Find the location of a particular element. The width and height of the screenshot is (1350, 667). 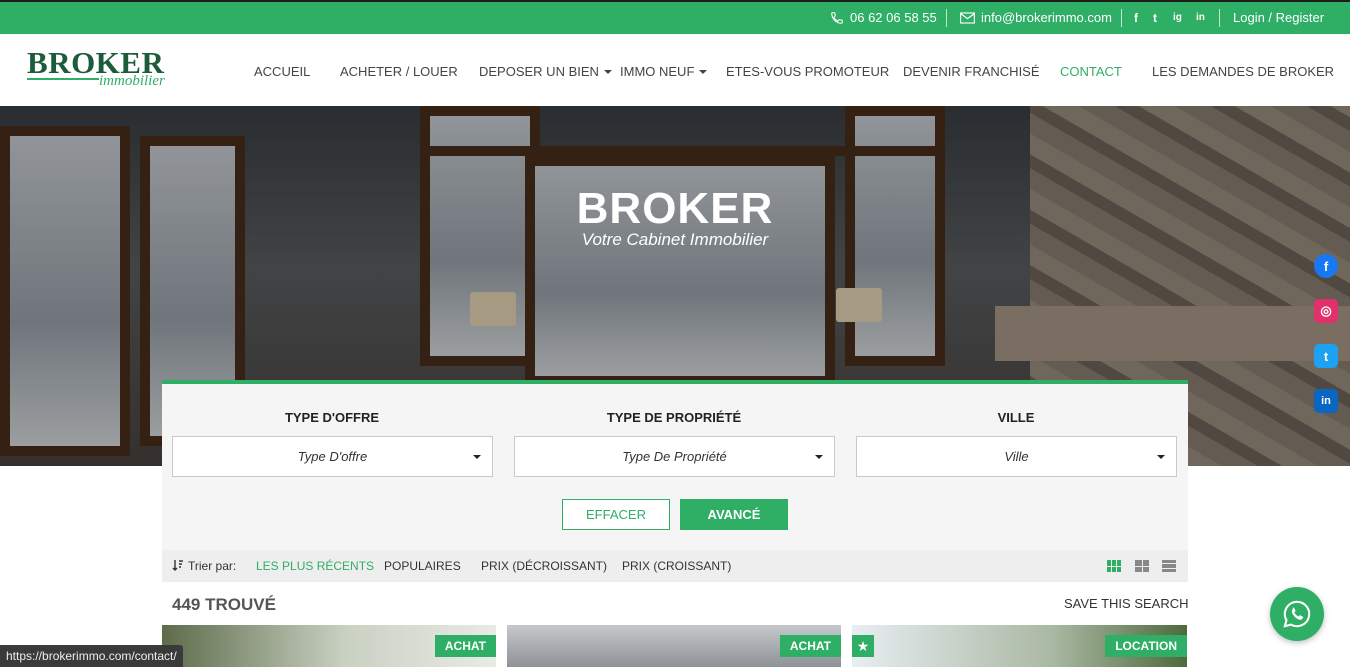

nav-item-acheter-louer: ACHETER / LOUER is located at coordinates (399, 71).